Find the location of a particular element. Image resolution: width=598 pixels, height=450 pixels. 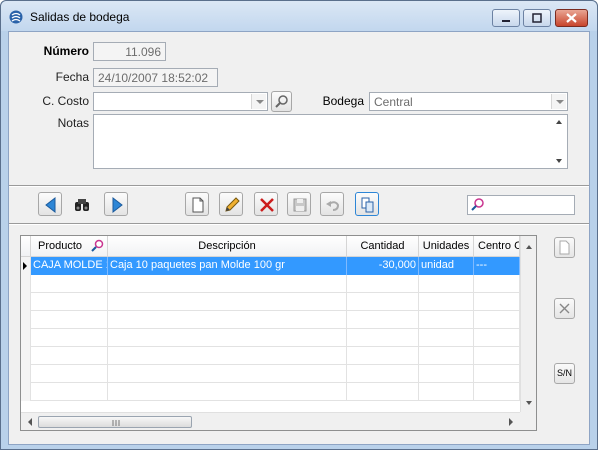

cell-descripcion: Caja 10 paquetes pan Molde 100 gr is located at coordinates (227, 266).